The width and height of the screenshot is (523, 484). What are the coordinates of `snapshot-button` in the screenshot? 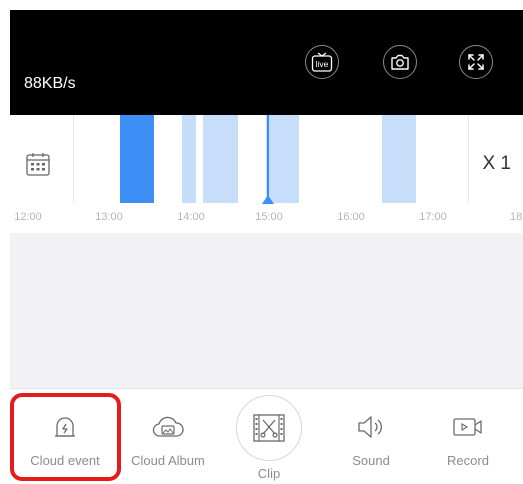 It's located at (400, 62).